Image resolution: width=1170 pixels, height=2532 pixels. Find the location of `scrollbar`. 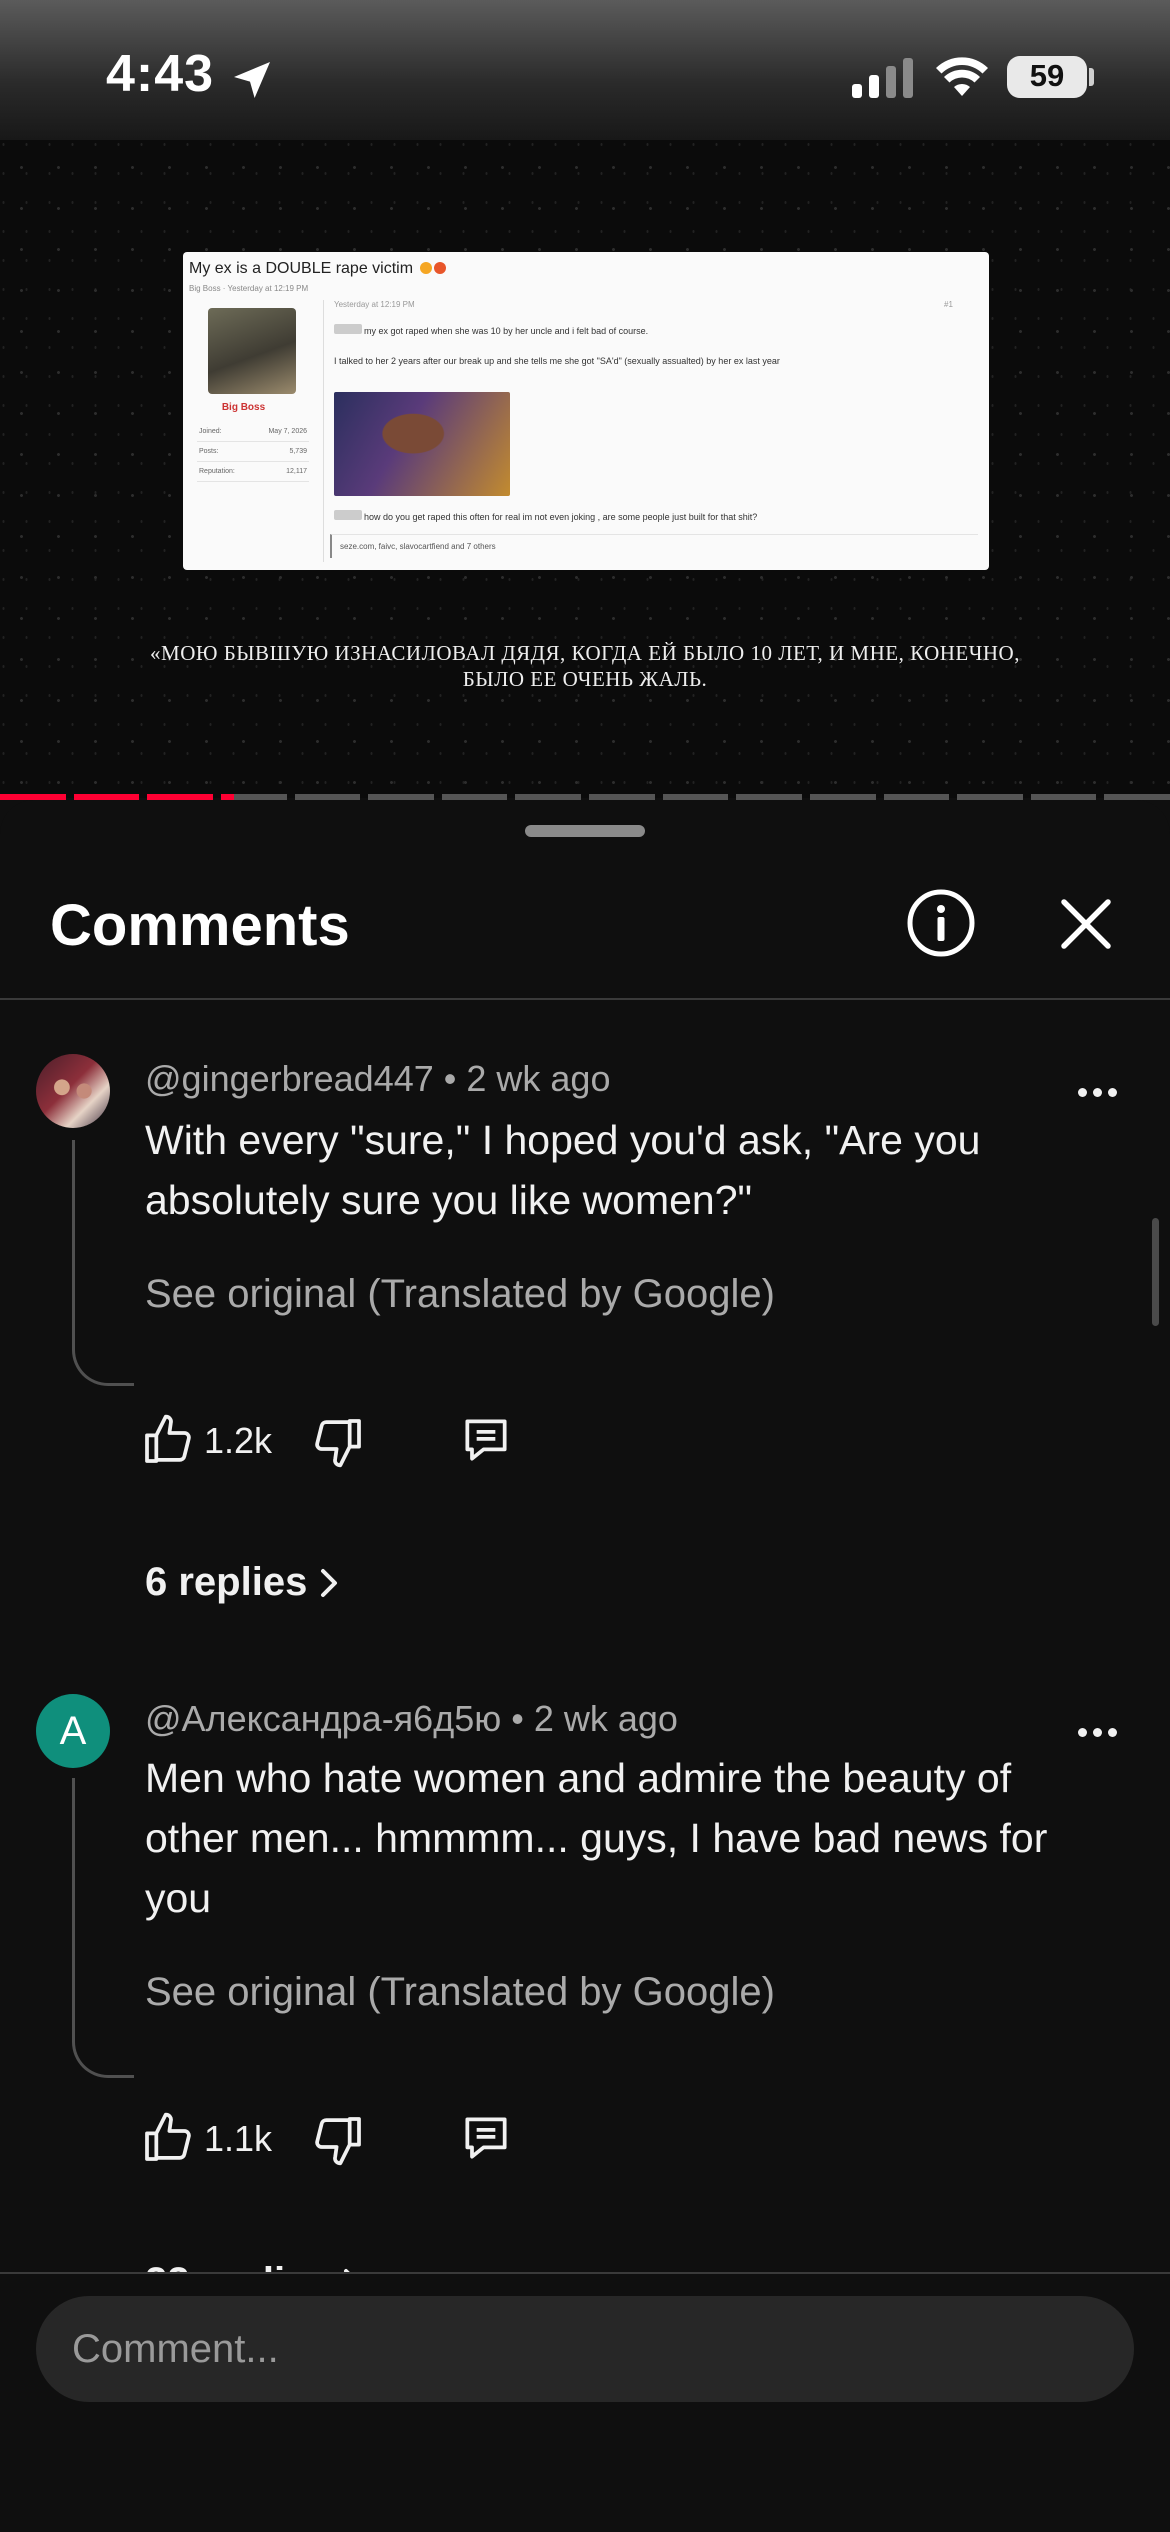

scrollbar is located at coordinates (1155, 1272).